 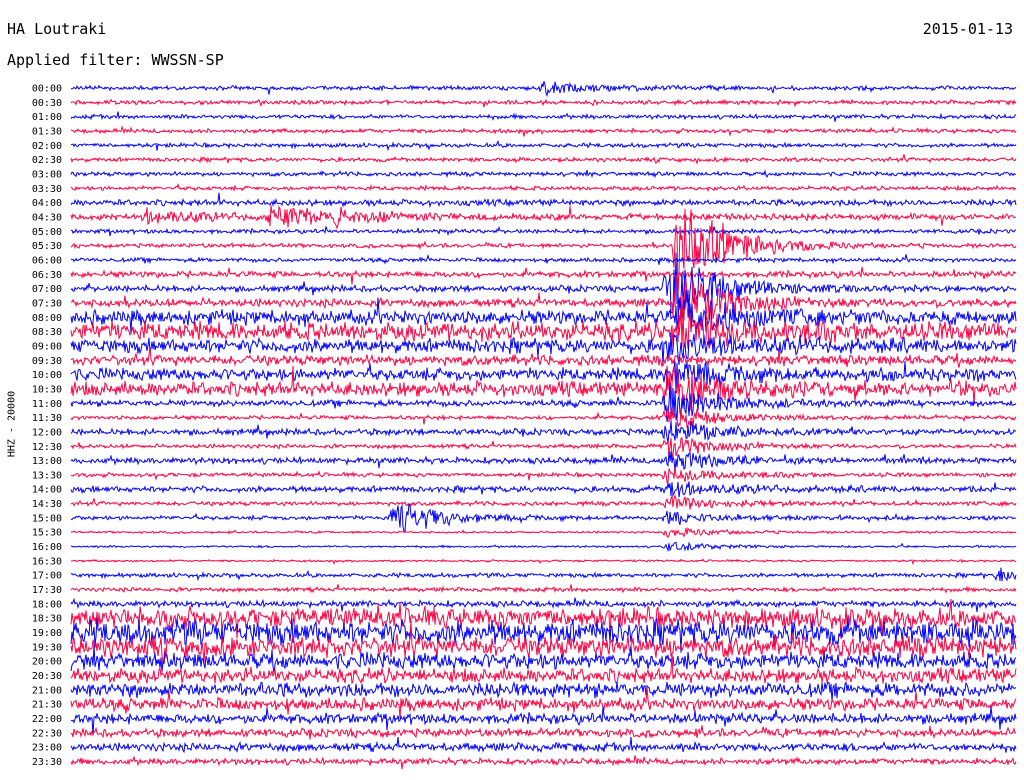 What do you see at coordinates (47, 690) in the screenshot?
I see `row-time-label: 21:00` at bounding box center [47, 690].